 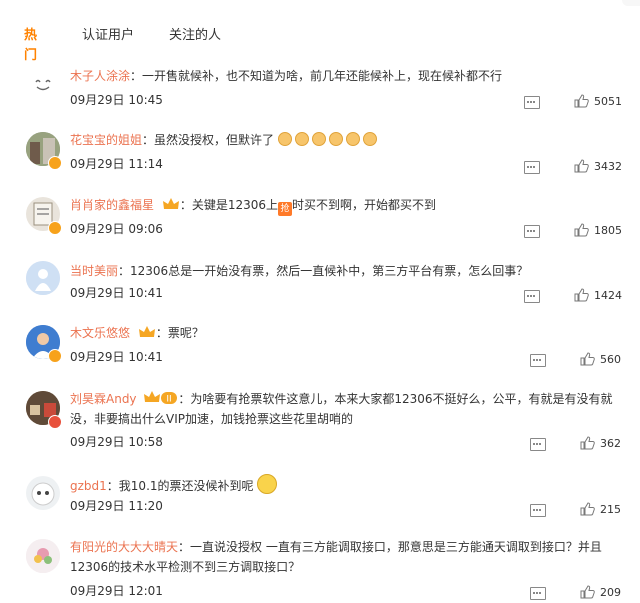 What do you see at coordinates (390, 547) in the screenshot?
I see `comment-text: ：一直说没授权 一直有三方能调取接口，那意思是三方能通天调取到接口？并且` at bounding box center [390, 547].